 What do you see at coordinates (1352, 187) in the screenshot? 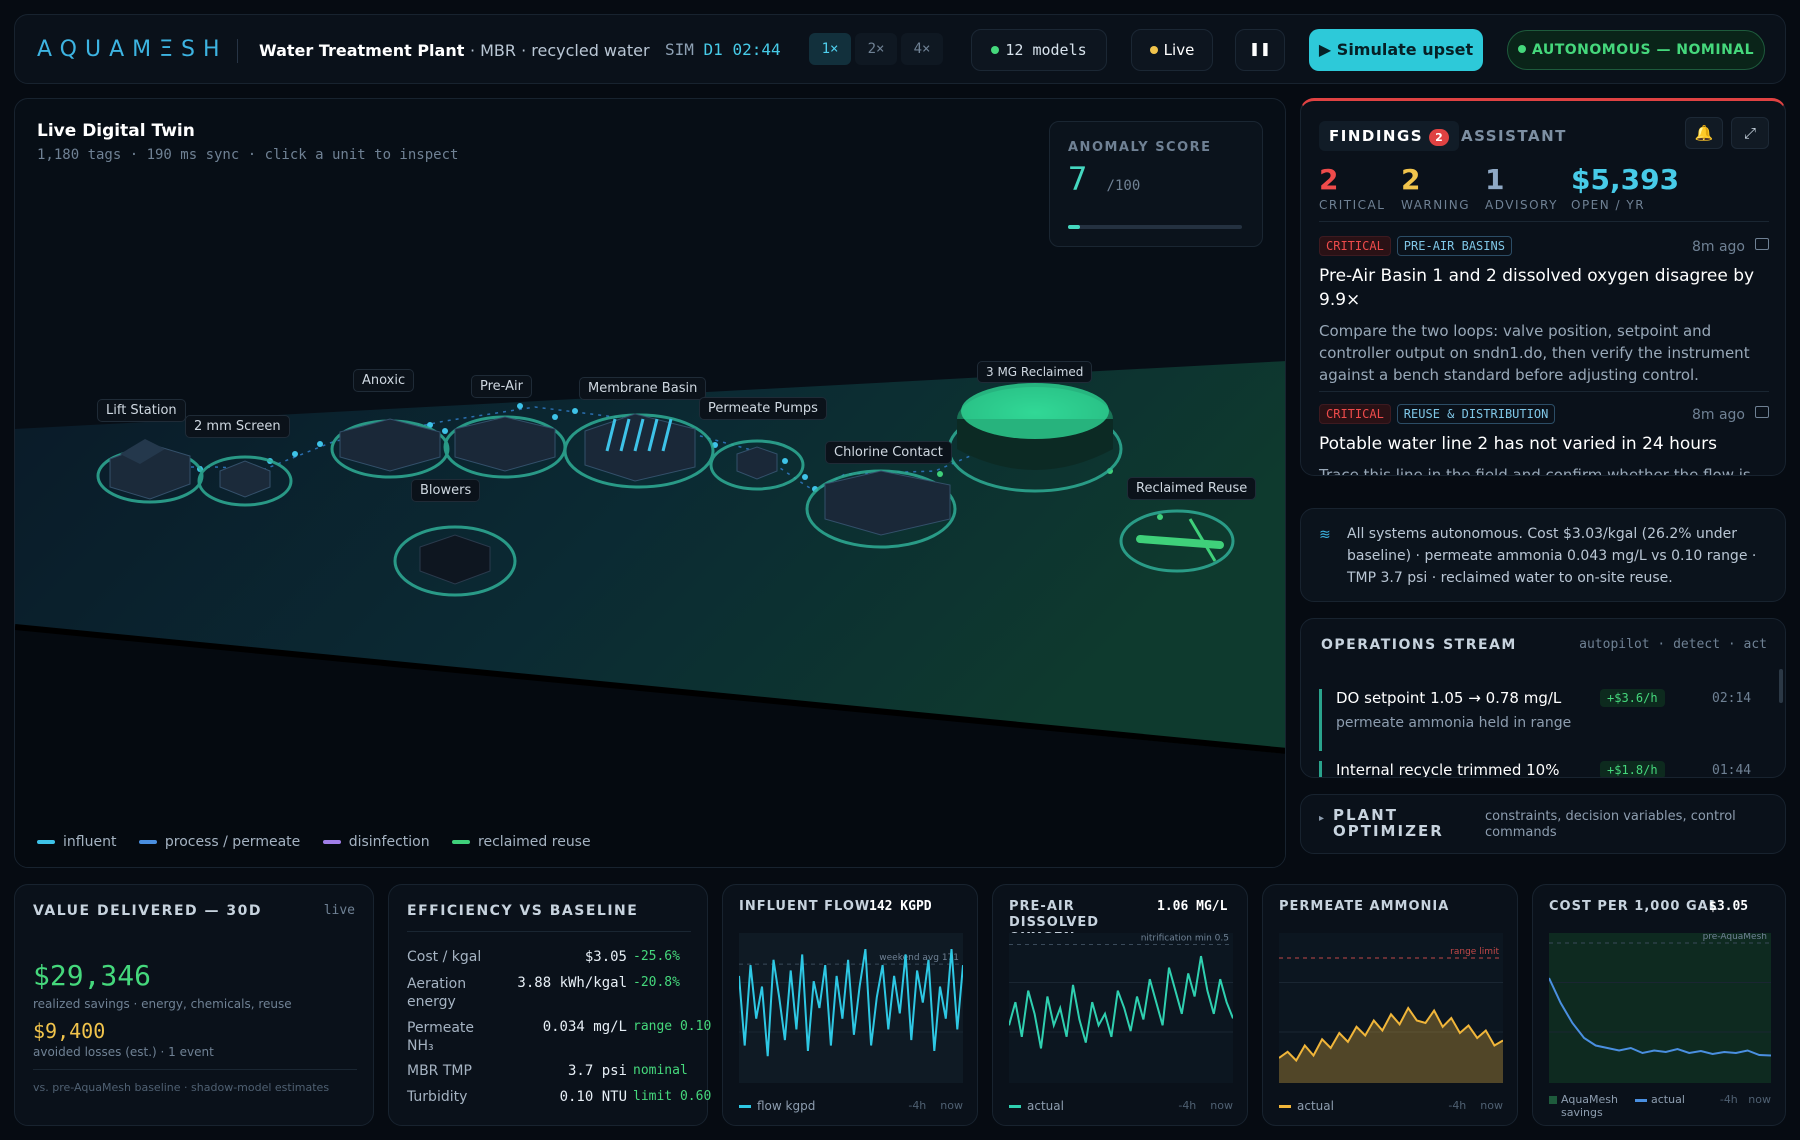
I see `stat-critical: 2 CRITICAL` at bounding box center [1352, 187].